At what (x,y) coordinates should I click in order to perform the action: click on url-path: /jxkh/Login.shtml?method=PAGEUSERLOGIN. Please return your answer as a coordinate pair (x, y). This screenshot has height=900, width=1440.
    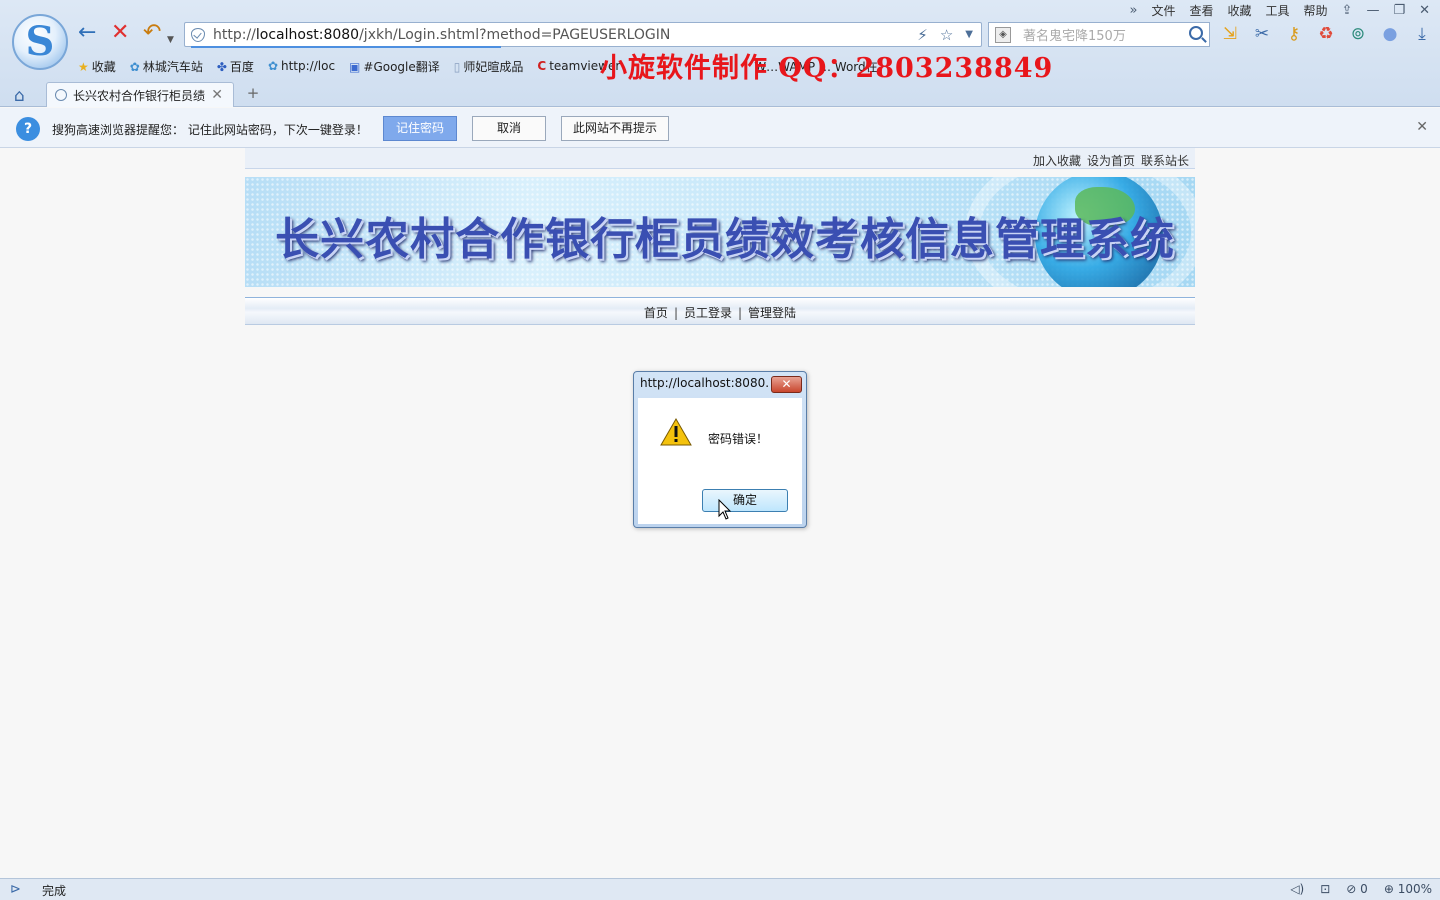
    Looking at the image, I should click on (515, 34).